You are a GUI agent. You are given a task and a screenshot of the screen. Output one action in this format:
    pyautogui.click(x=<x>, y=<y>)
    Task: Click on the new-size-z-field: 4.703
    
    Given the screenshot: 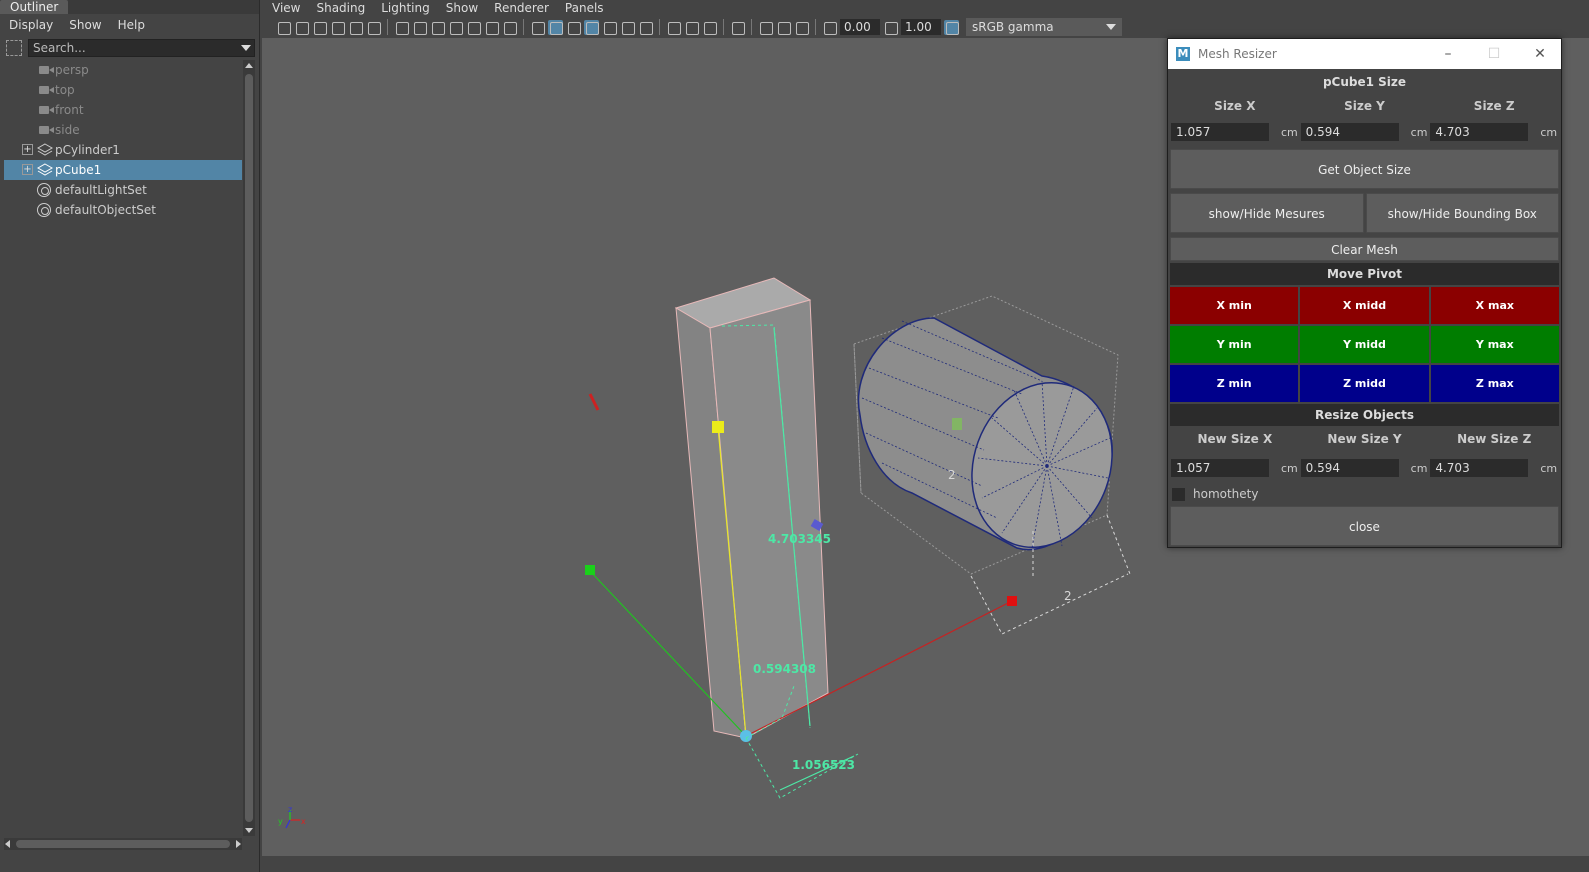 What is the action you would take?
    pyautogui.click(x=1479, y=468)
    